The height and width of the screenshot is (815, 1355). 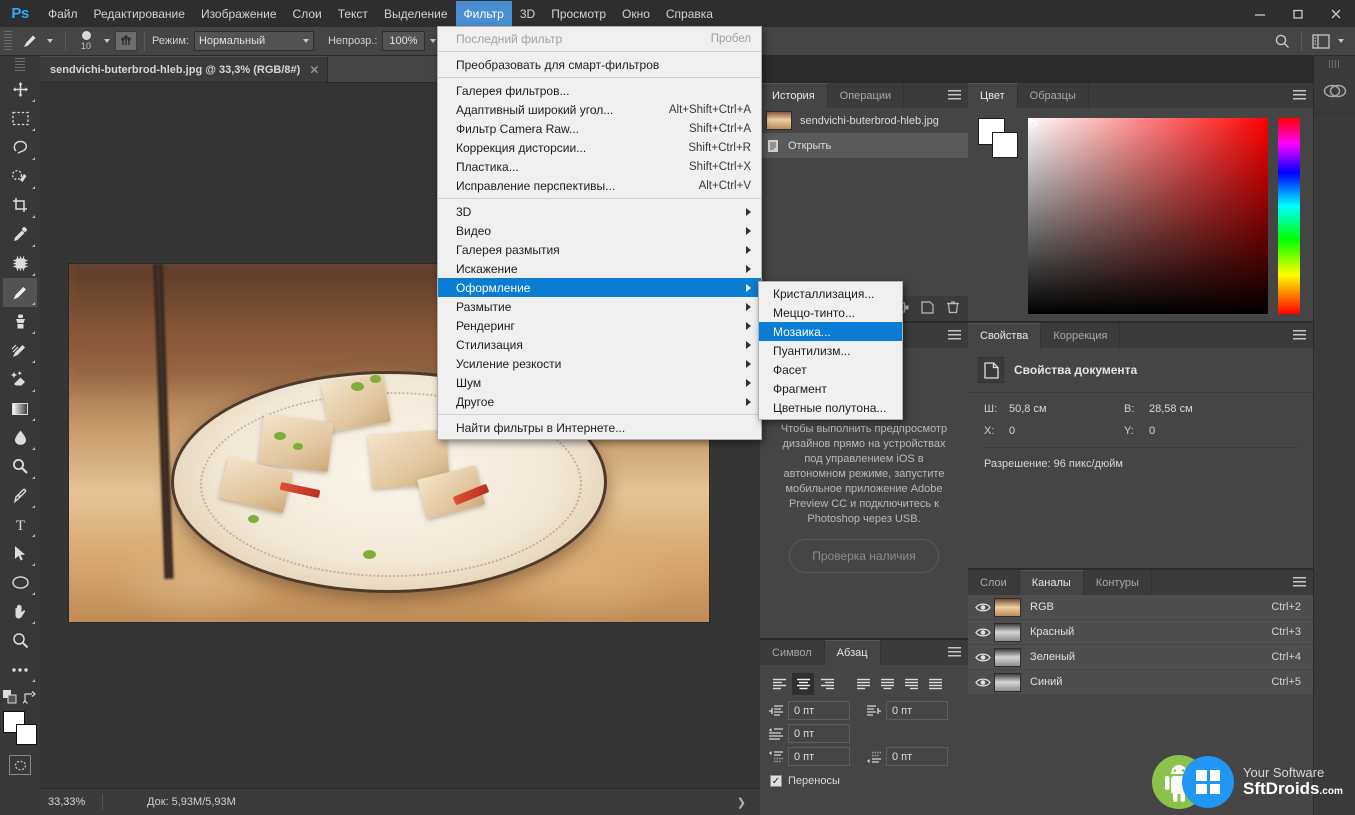 I want to click on menu-item-3d: 3D, so click(x=599, y=211).